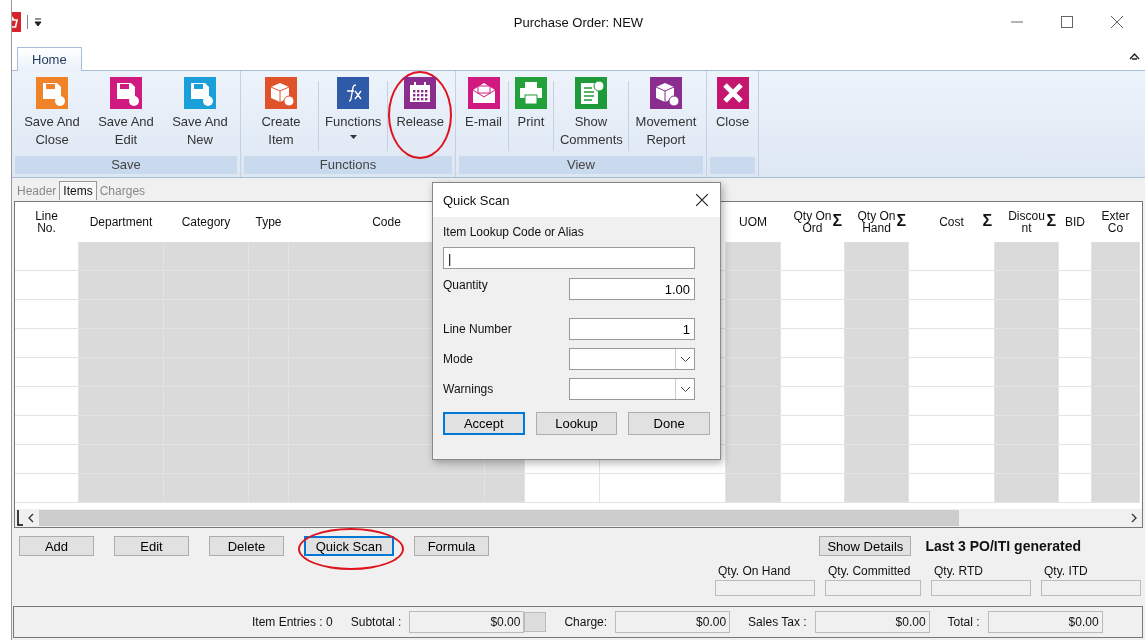 This screenshot has height=640, width=1145. What do you see at coordinates (78, 190) in the screenshot?
I see `tab: Items` at bounding box center [78, 190].